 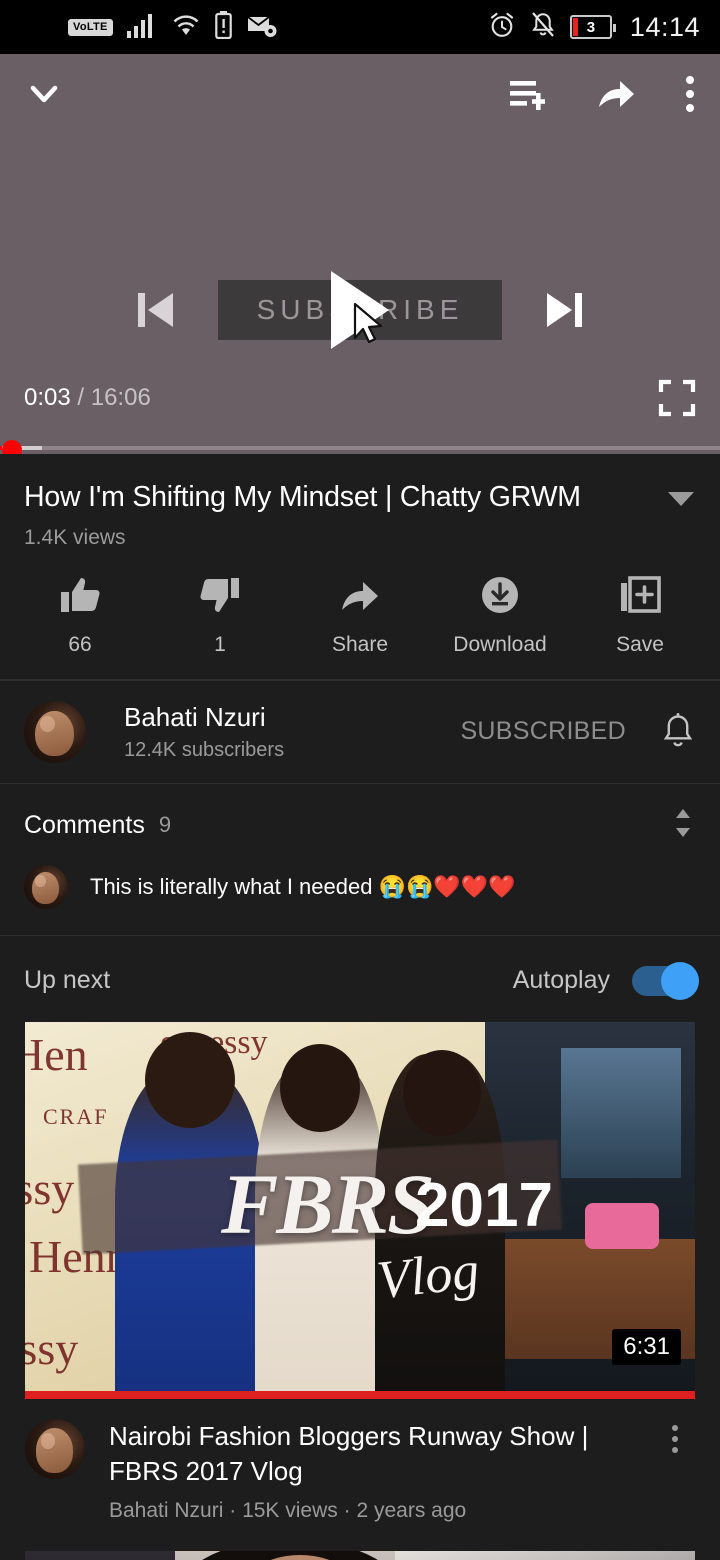 I want to click on save-playlist-icon, so click(x=640, y=597).